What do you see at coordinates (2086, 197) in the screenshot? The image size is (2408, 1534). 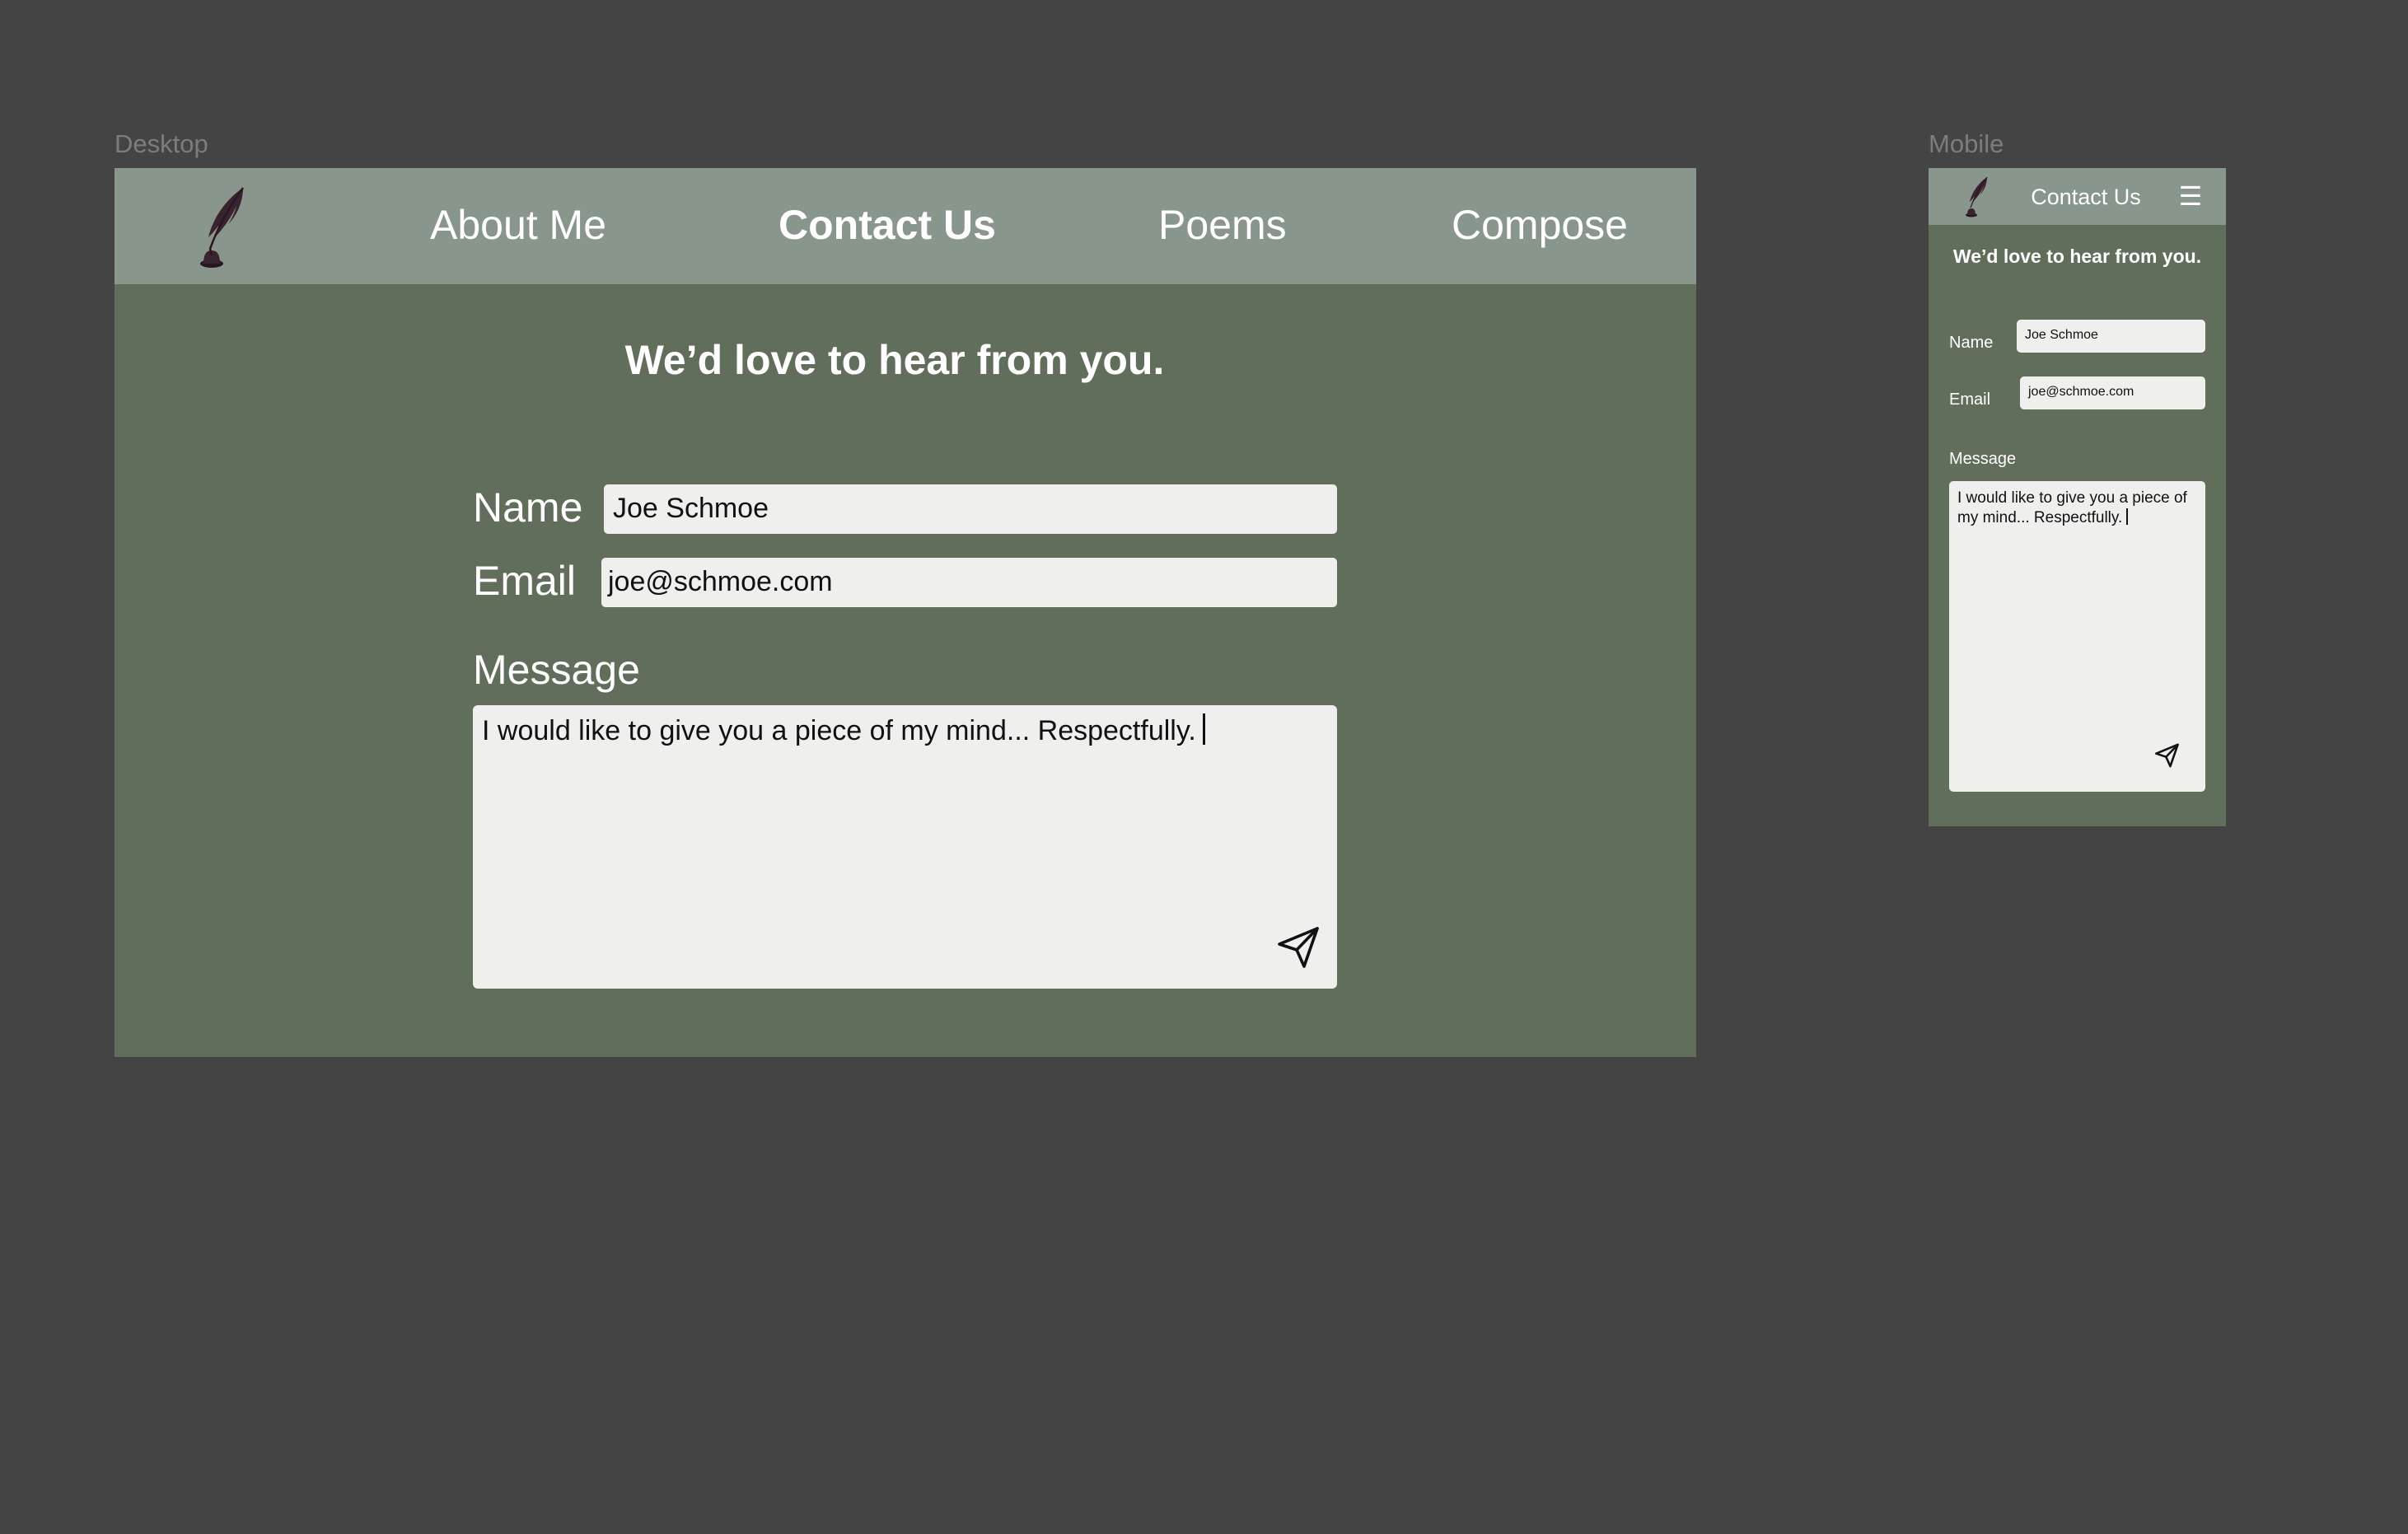 I see `mobile-nav-title: Contact Us` at bounding box center [2086, 197].